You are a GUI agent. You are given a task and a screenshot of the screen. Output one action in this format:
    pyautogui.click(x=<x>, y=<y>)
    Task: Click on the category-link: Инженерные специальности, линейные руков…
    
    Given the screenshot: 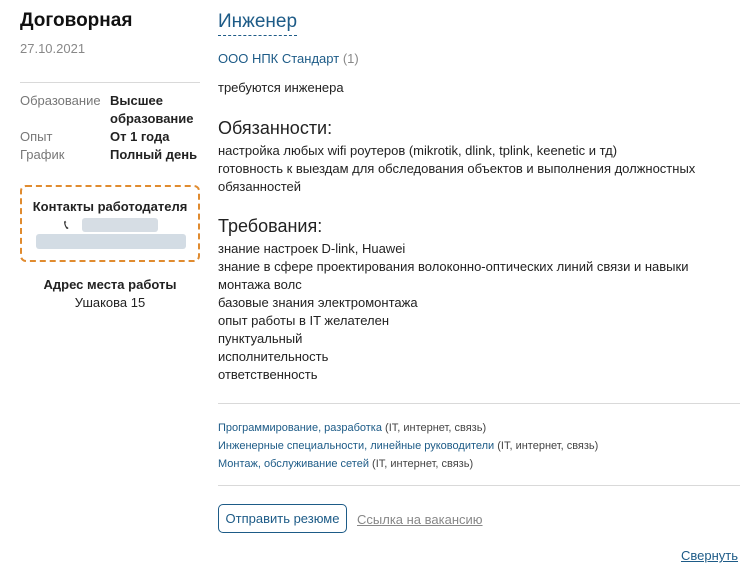 What is the action you would take?
    pyautogui.click(x=356, y=446)
    